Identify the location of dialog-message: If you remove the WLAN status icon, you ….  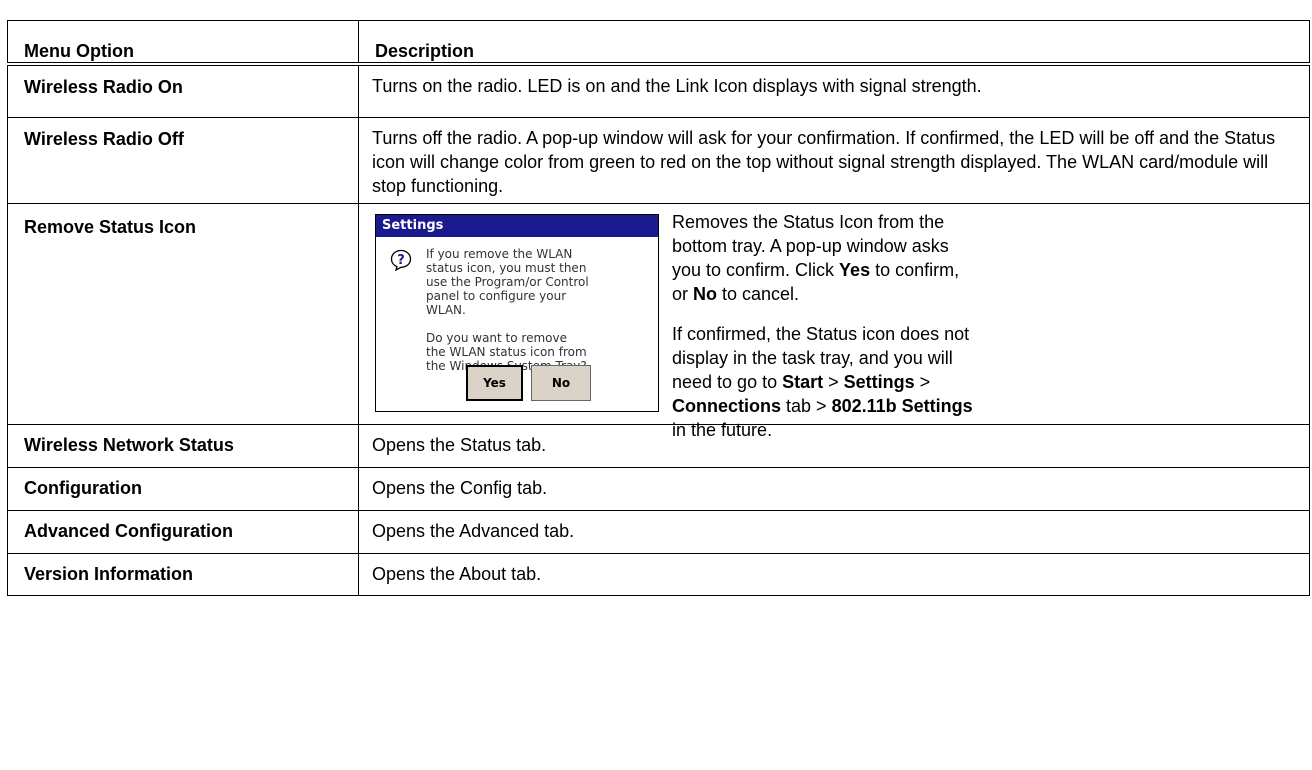
(507, 309).